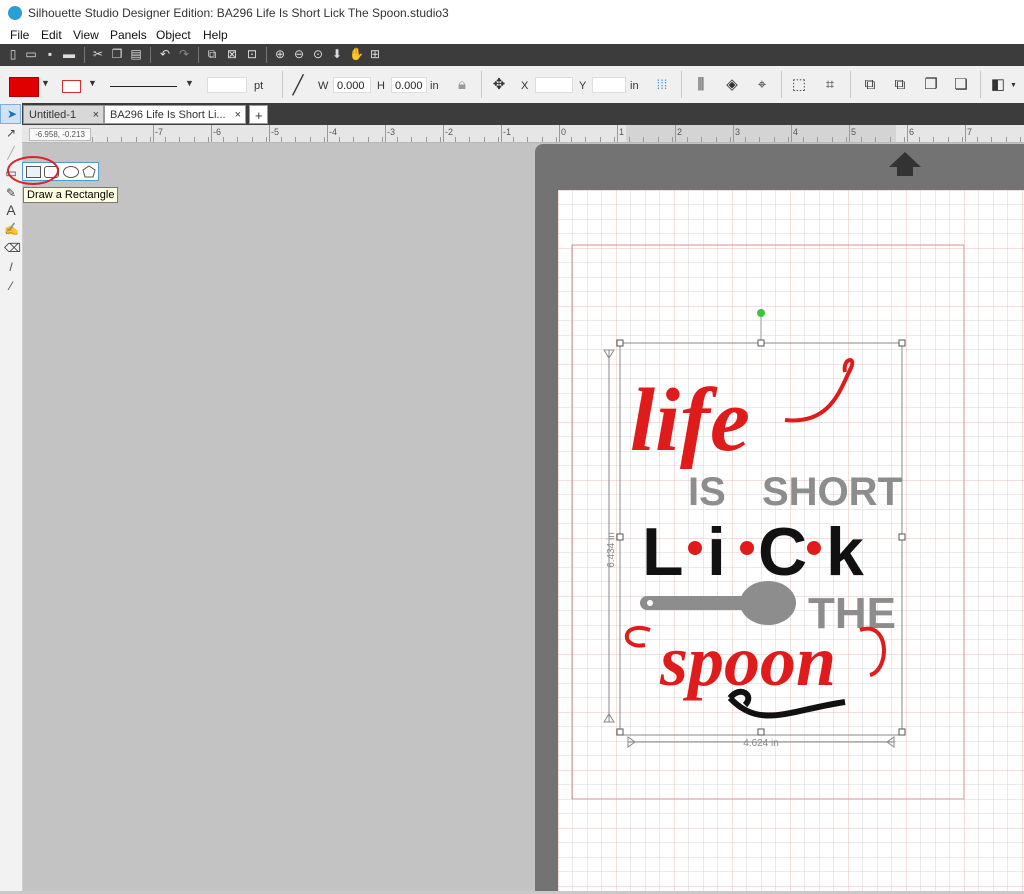 This screenshot has width=1024, height=894. Describe the element at coordinates (609, 85) in the screenshot. I see `y-position-input` at that location.